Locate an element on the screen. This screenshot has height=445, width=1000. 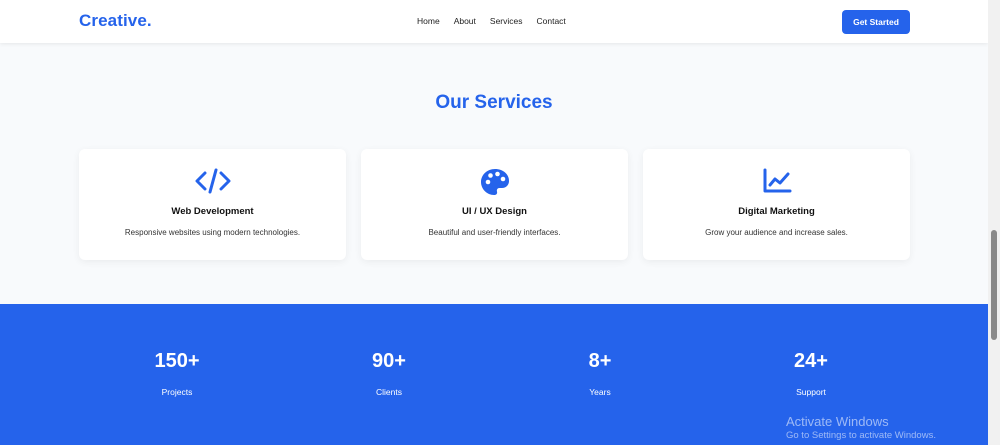
service-card-title: Digital Marketing is located at coordinates (776, 211).